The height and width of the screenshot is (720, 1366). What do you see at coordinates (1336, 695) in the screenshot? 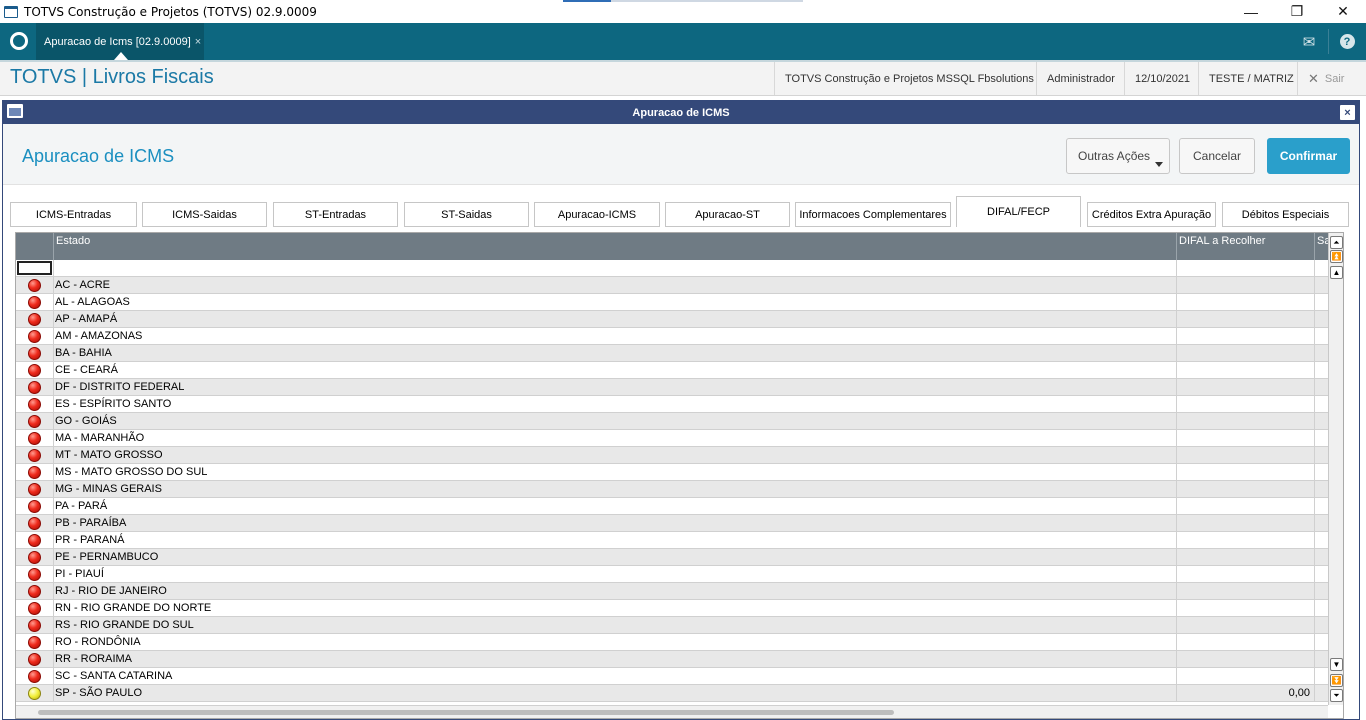
I see `scroll-bottom-icon: ⏷` at bounding box center [1336, 695].